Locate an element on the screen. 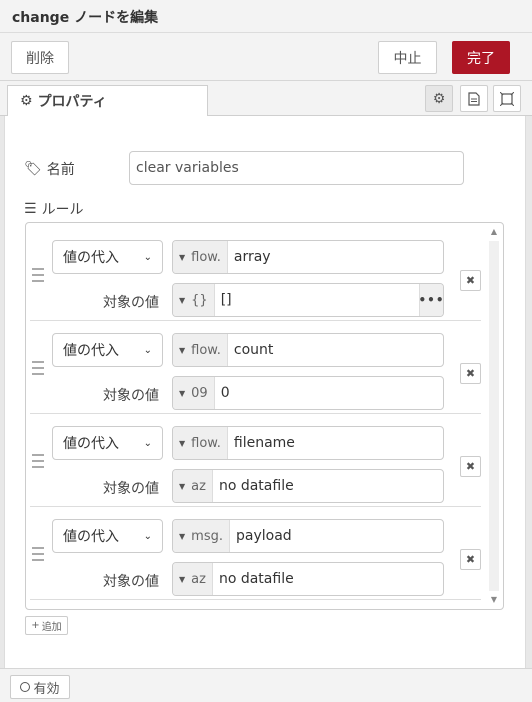 The width and height of the screenshot is (532, 702). settings-tab-button: ⚙ is located at coordinates (439, 98).